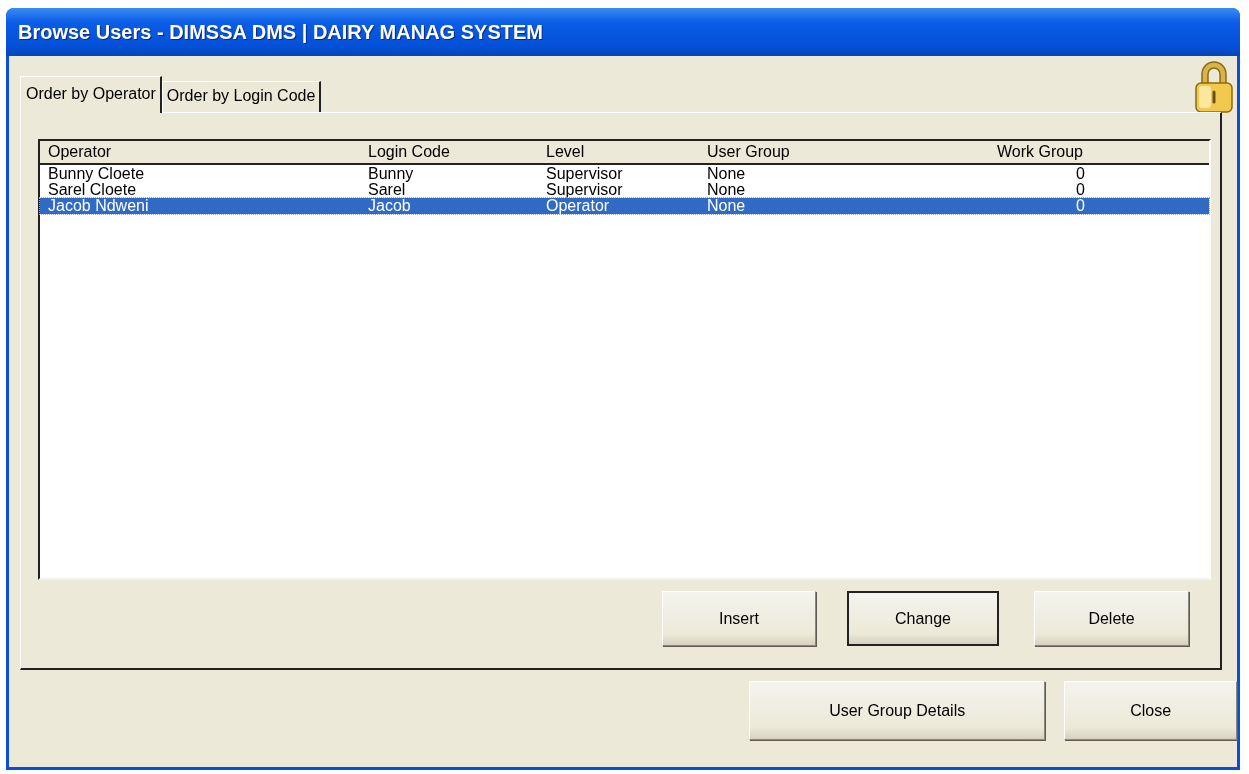 Image resolution: width=1249 pixels, height=774 pixels. What do you see at coordinates (97, 174) in the screenshot?
I see `table-cell-text: Bunny Cloete` at bounding box center [97, 174].